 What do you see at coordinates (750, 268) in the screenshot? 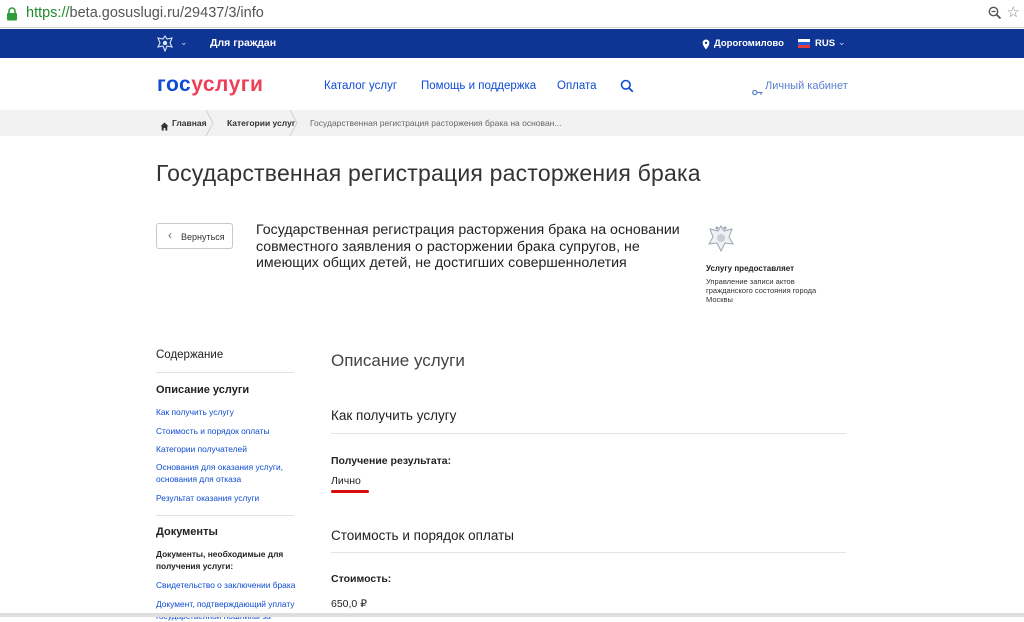
I see `provider-heading: Услугу предоставляет` at bounding box center [750, 268].